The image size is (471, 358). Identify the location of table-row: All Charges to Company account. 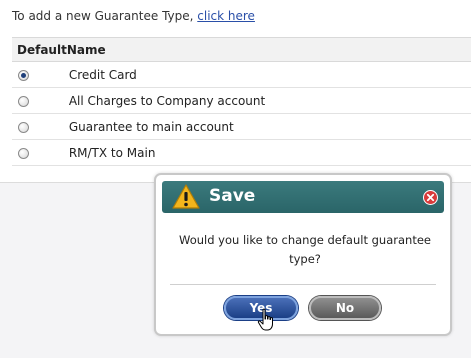
(241, 100).